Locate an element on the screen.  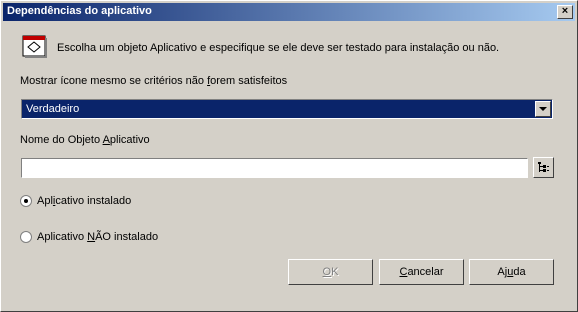
app-object-label: Nome do Objeto Aplicativo is located at coordinates (85, 140).